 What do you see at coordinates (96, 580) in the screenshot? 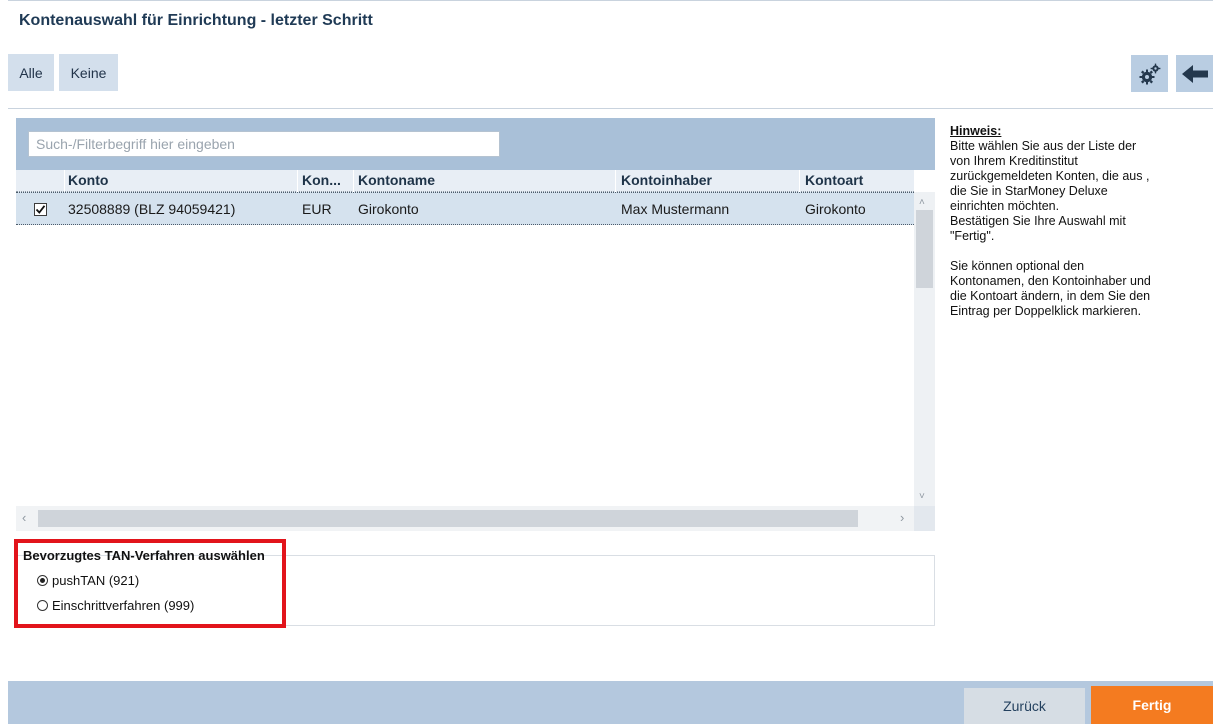
I see `radio-label-pushtan: pushTAN (921)` at bounding box center [96, 580].